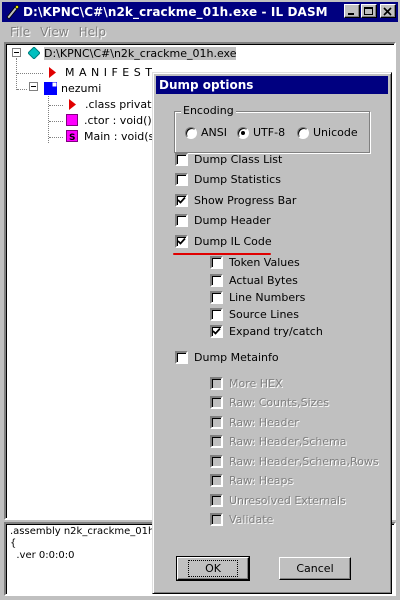  Describe the element at coordinates (18, 32) in the screenshot. I see `menu-file: File` at that location.